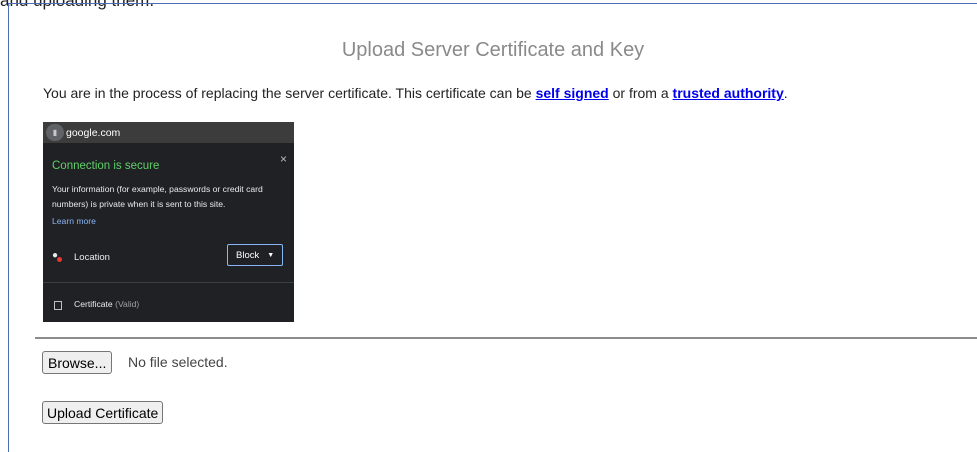  What do you see at coordinates (493, 50) in the screenshot?
I see `page-title: Upload Server Certificate and Key` at bounding box center [493, 50].